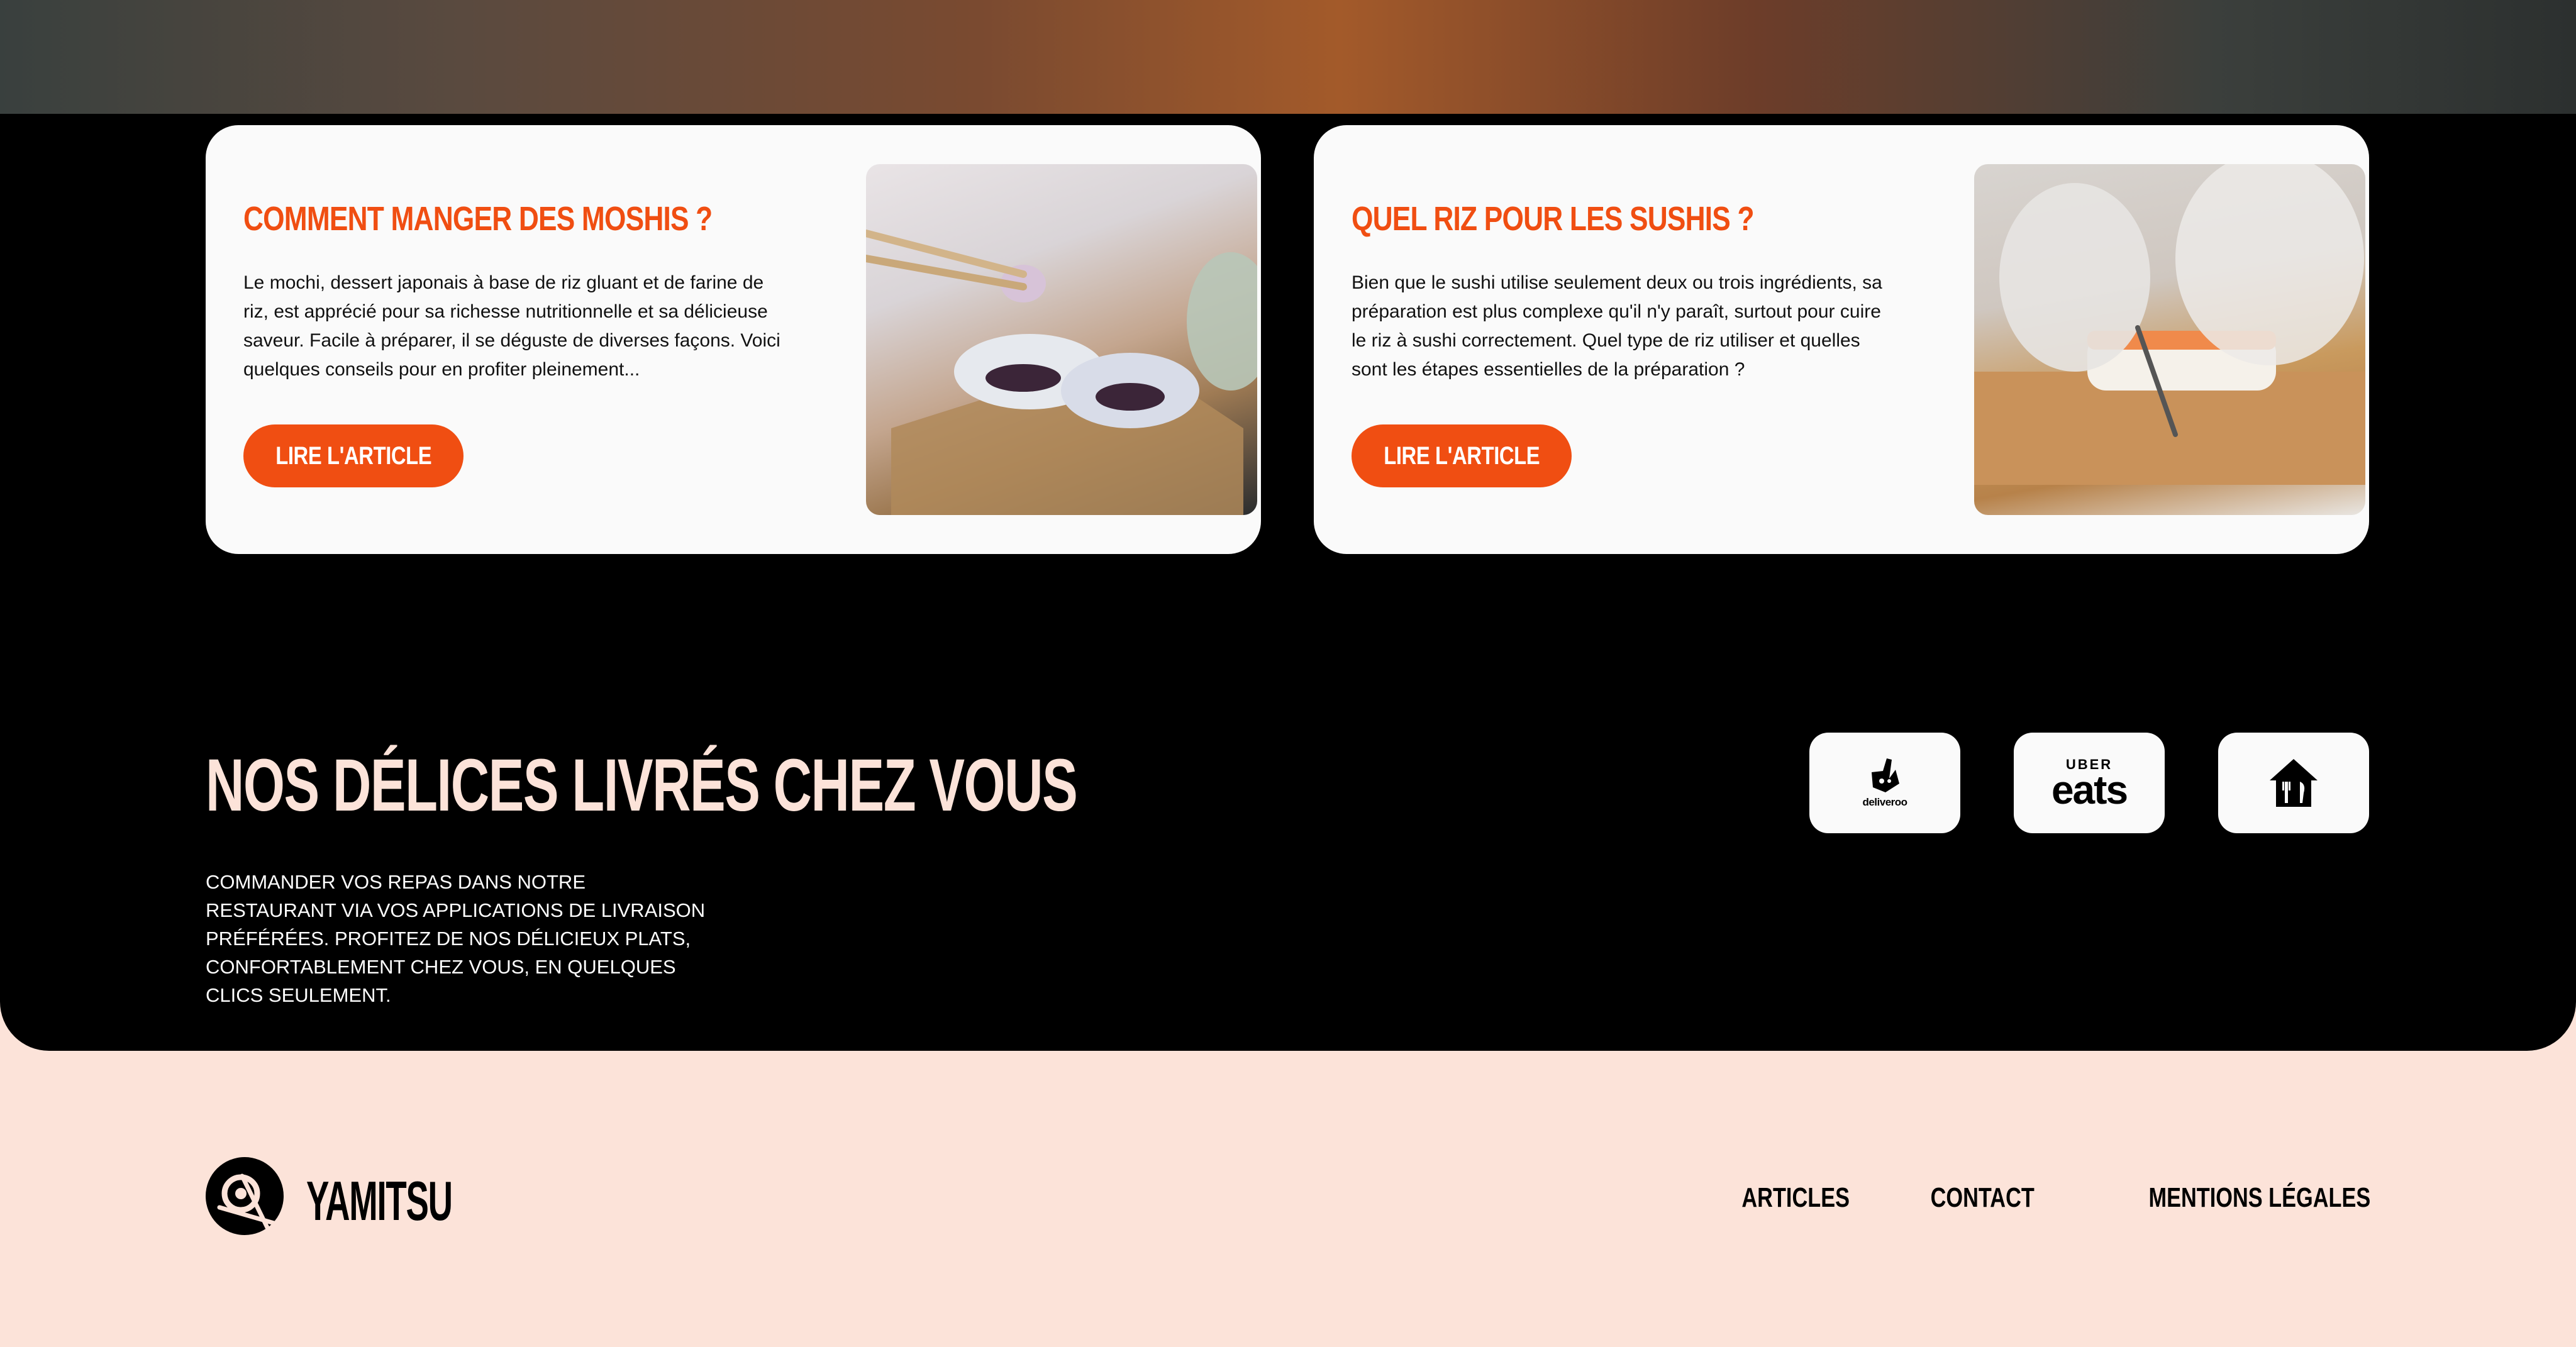 This screenshot has width=2576, height=1347. I want to click on deliveroo-logo-icon, so click(1885, 775).